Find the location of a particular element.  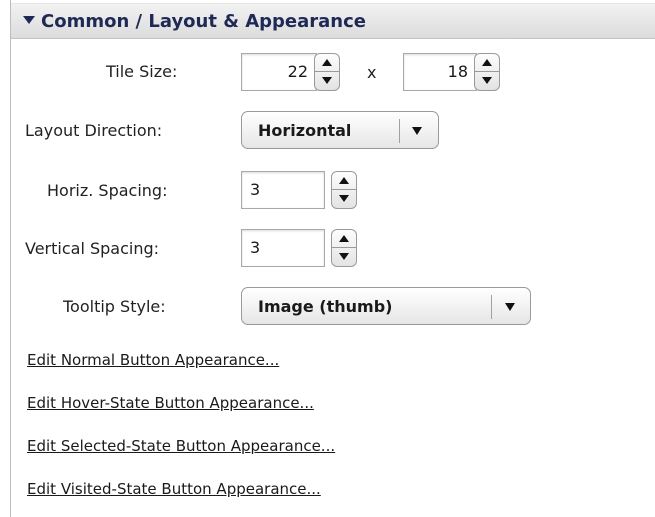

horiz-spacing-stepper is located at coordinates (344, 190).